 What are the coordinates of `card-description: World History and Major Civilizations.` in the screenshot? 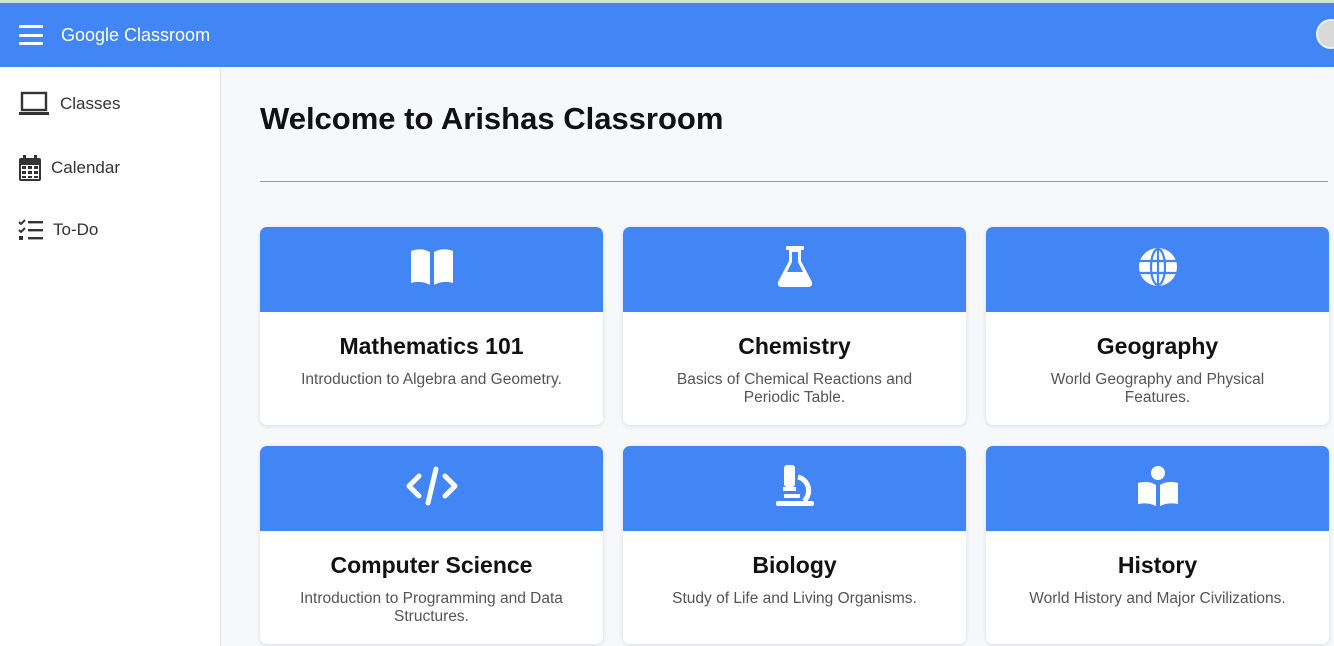 It's located at (1157, 598).